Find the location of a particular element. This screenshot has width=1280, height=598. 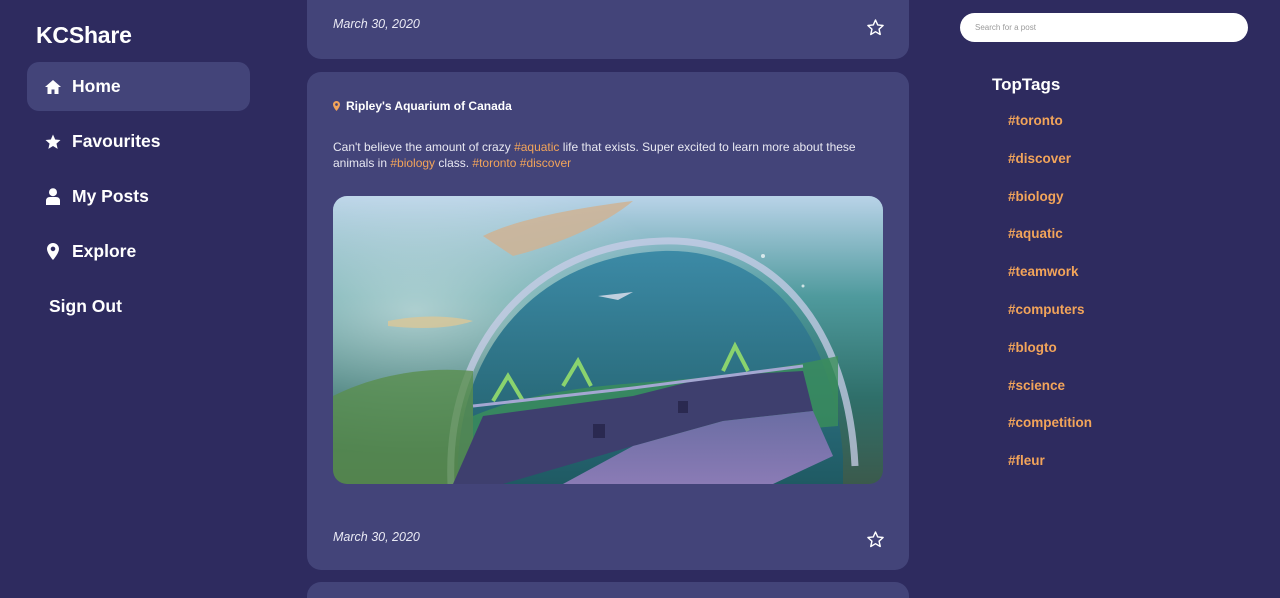

tag-link: #discover is located at coordinates (1050, 170).